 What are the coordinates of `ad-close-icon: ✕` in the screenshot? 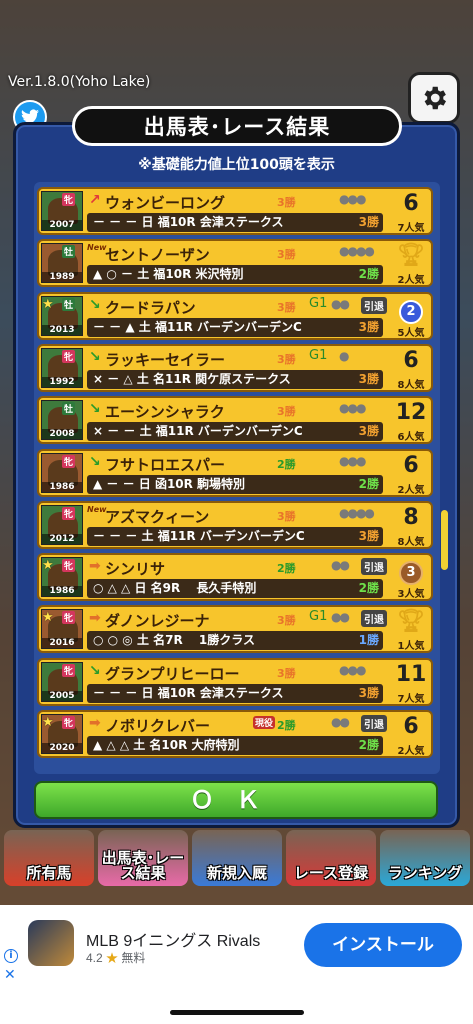 It's located at (10, 975).